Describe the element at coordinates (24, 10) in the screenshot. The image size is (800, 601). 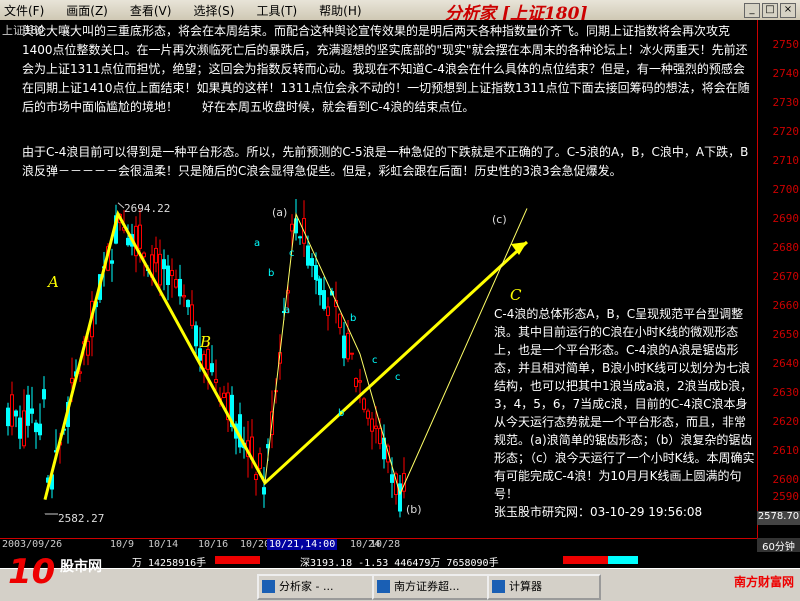
I see `menu-file: 文件(F)` at that location.